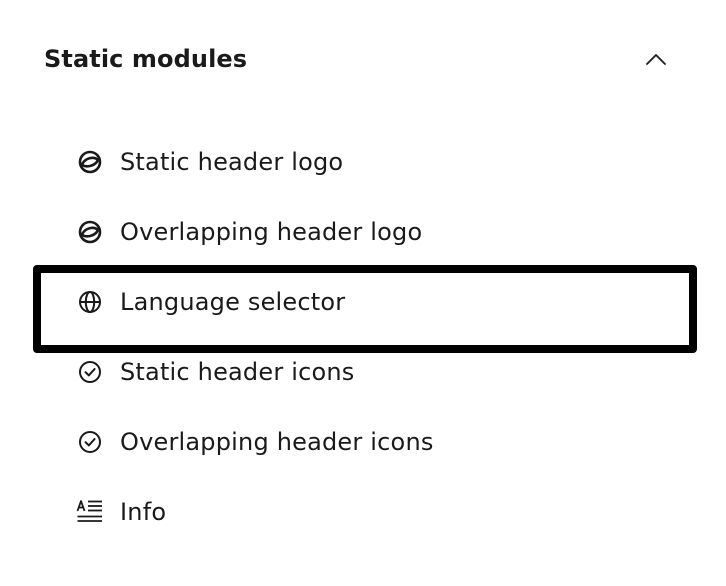 The width and height of the screenshot is (726, 586). I want to click on chevron-up-icon, so click(656, 59).